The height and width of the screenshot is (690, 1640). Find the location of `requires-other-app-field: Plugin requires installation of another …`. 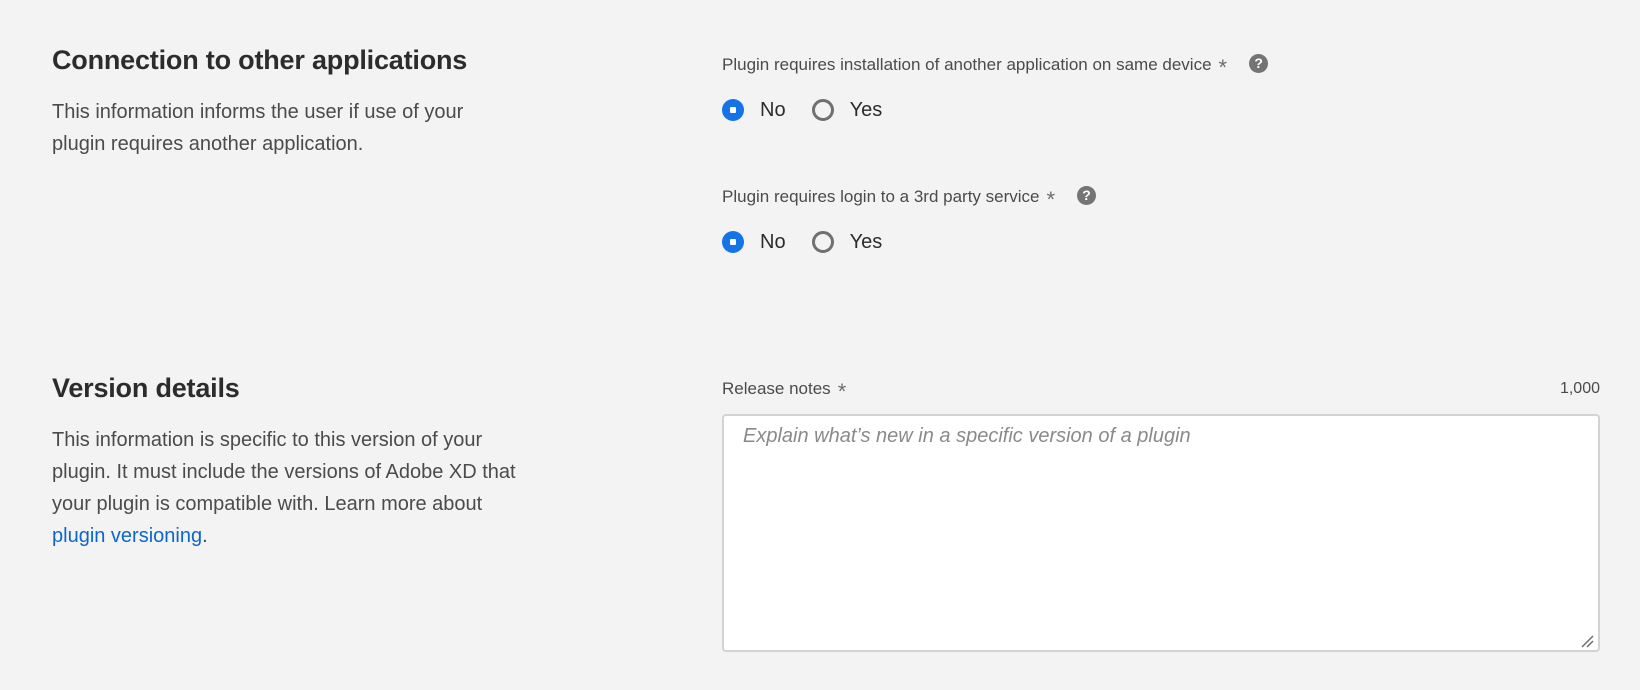

requires-other-app-field: Plugin requires installation of another … is located at coordinates (1161, 88).